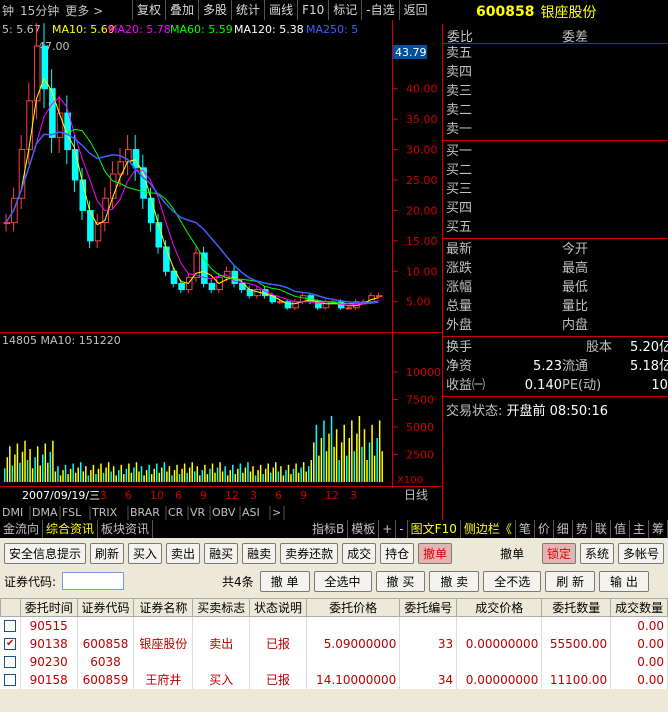 The height and width of the screenshot is (712, 668). Describe the element at coordinates (639, 625) in the screenshot. I see `table-cell: 0.00` at that location.